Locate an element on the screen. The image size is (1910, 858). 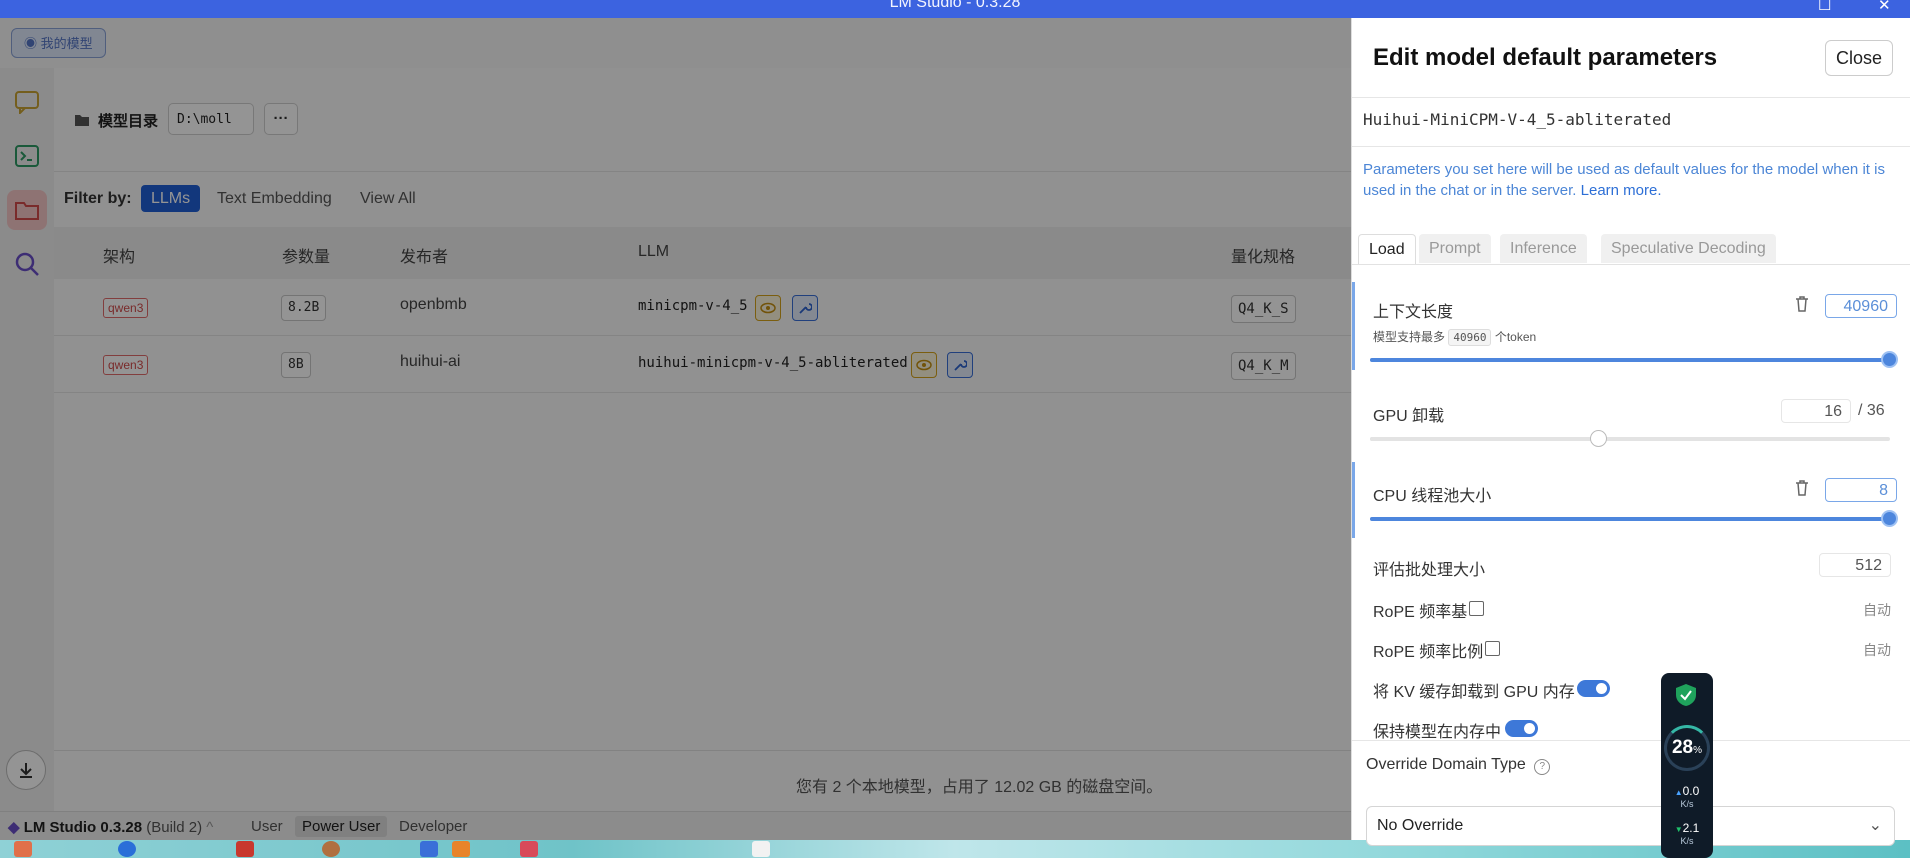
terminal-icon is located at coordinates (27, 156).